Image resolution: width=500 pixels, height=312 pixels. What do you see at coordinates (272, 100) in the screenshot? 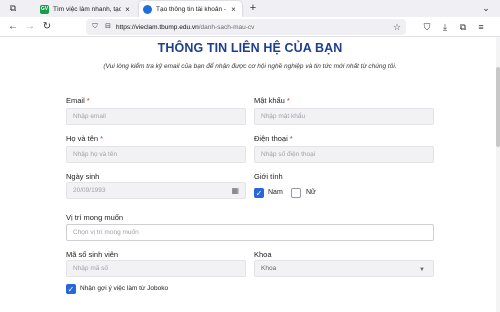
I see `password-label: Mật khẩu *` at bounding box center [272, 100].